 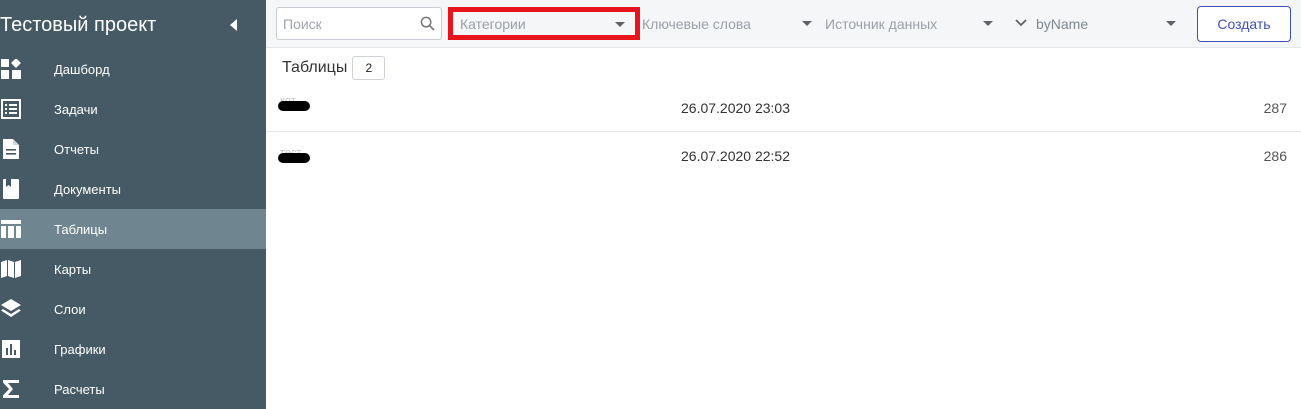 What do you see at coordinates (11, 349) in the screenshot?
I see `chart-icon` at bounding box center [11, 349].